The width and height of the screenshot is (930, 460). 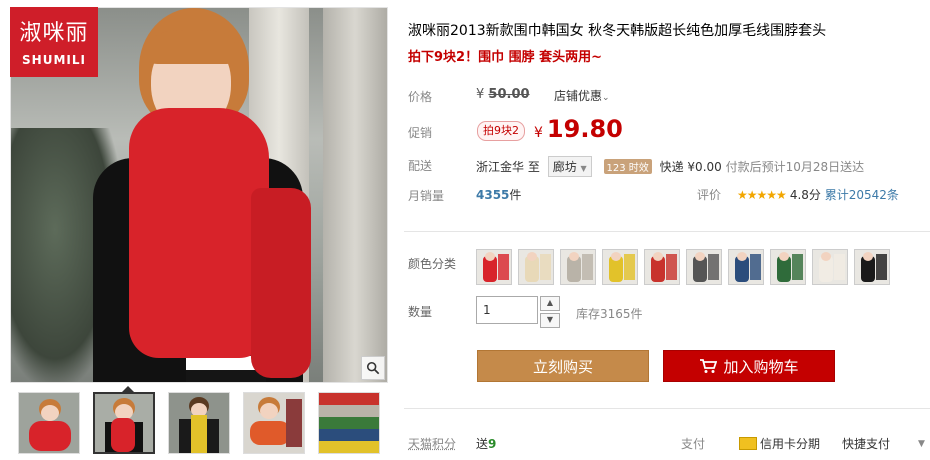 I want to click on chevron-down-icon: ⌄, so click(x=606, y=98).